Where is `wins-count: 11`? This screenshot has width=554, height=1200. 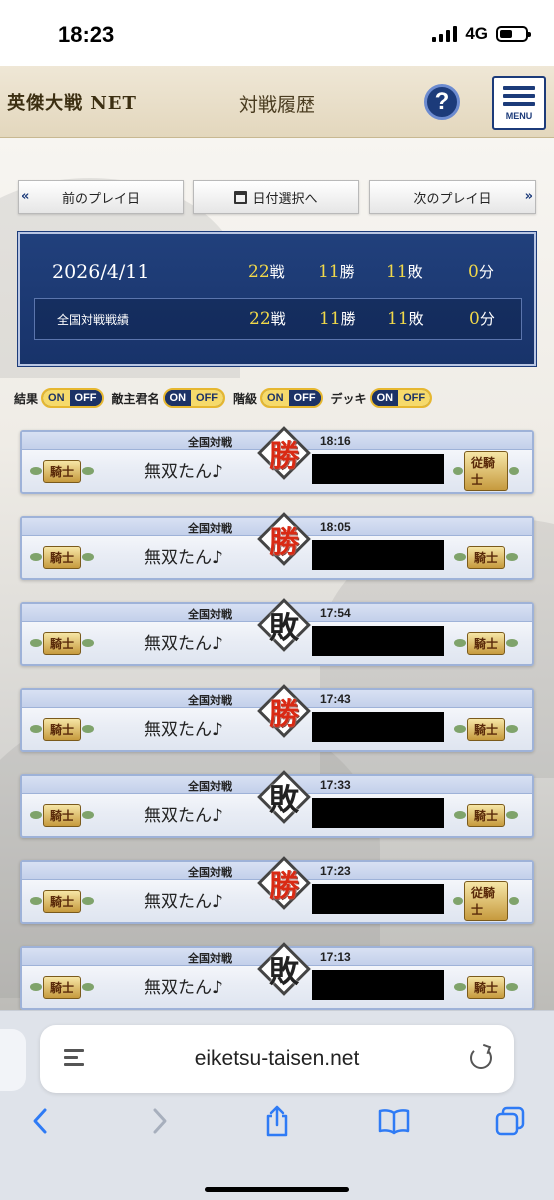 wins-count: 11 is located at coordinates (329, 272).